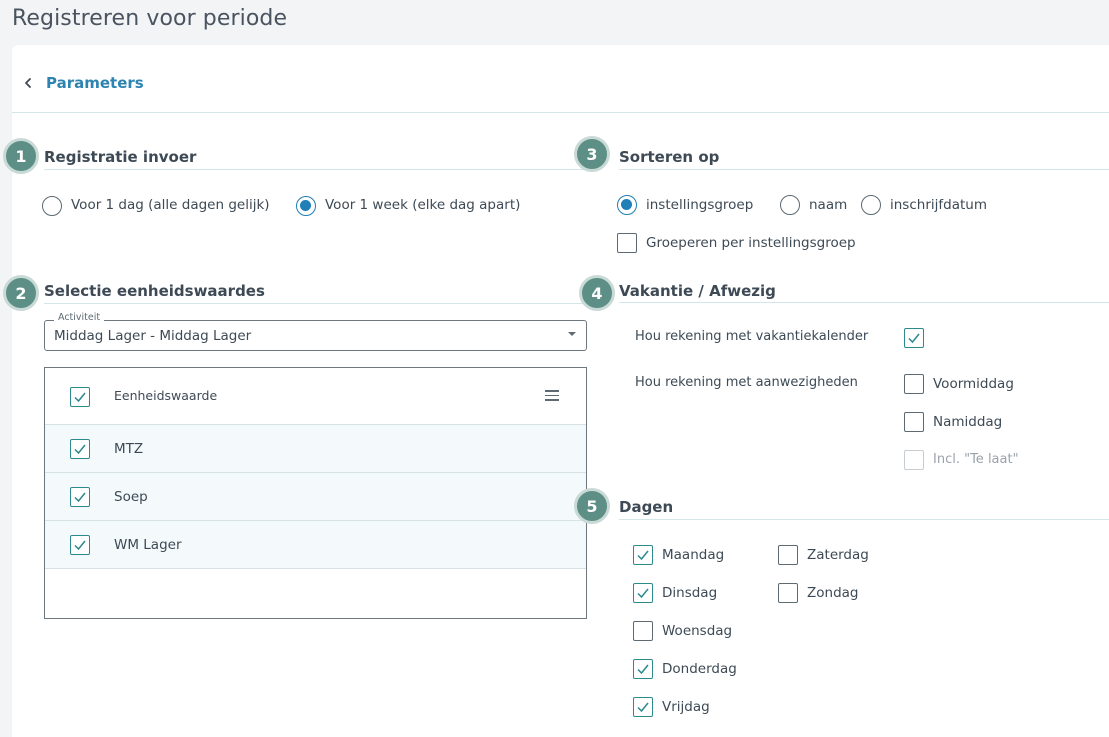 This screenshot has height=737, width=1109. I want to click on select-all-checkbox, so click(80, 397).